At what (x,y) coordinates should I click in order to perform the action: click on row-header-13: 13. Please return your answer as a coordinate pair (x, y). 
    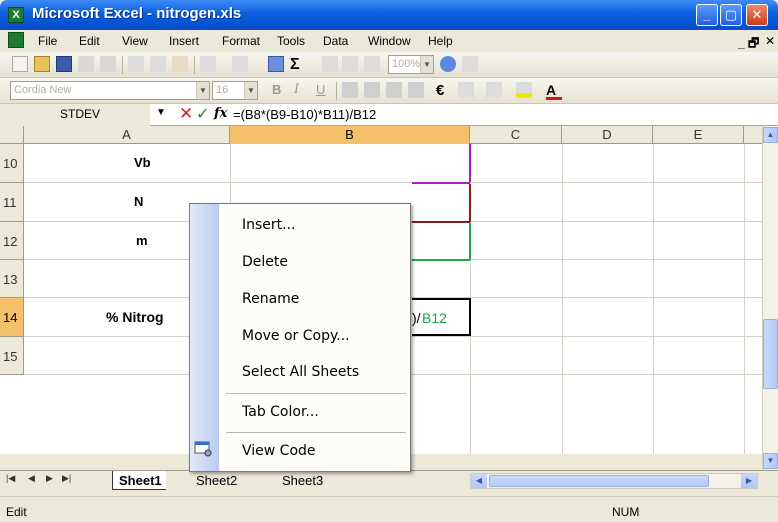
    Looking at the image, I should click on (12, 279).